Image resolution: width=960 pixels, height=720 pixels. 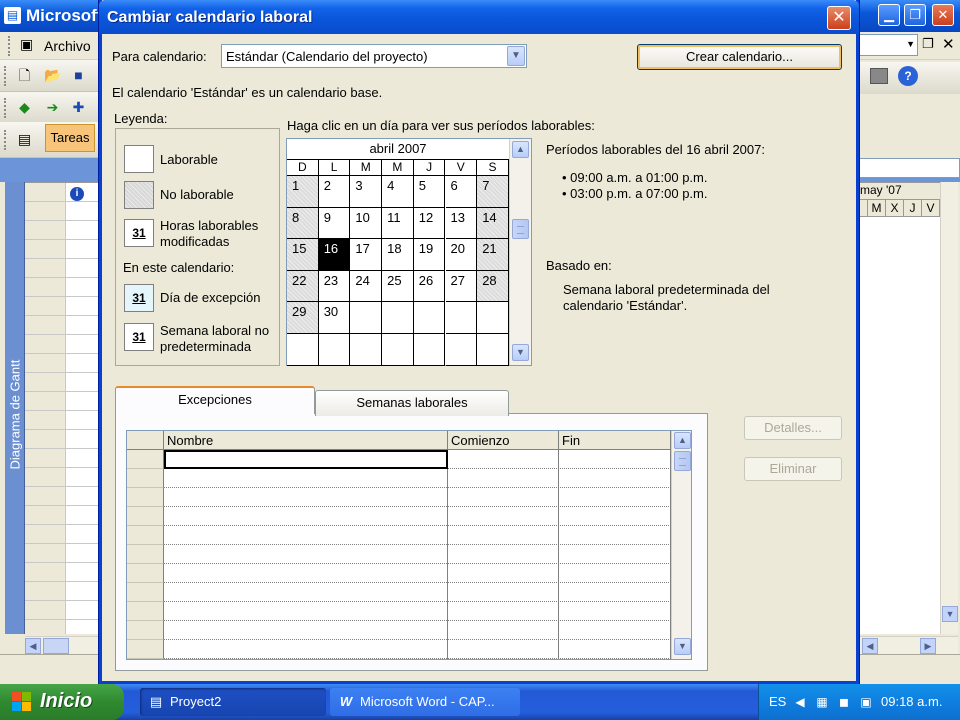 What do you see at coordinates (366, 223) in the screenshot?
I see `calendar-day: 10` at bounding box center [366, 223].